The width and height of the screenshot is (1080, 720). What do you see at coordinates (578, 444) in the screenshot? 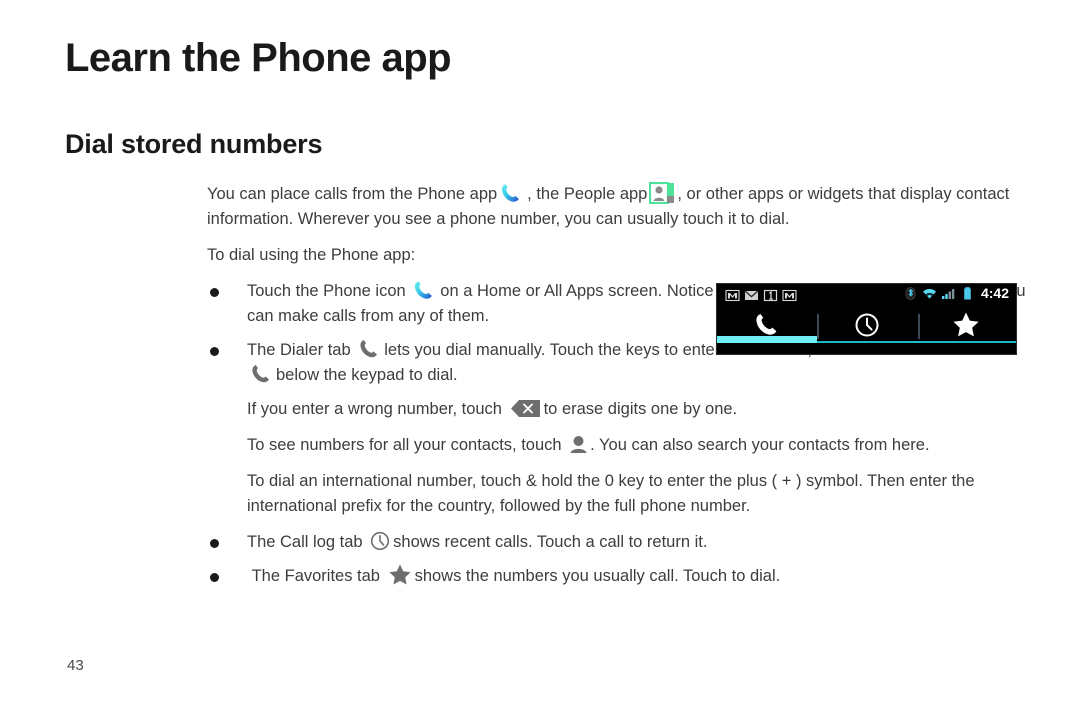
I see `contact-person-icon` at bounding box center [578, 444].